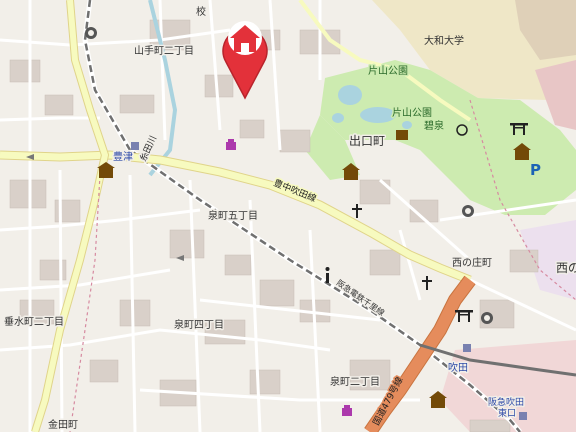 This screenshot has width=576, height=432. Describe the element at coordinates (327, 275) in the screenshot. I see `info-icon` at that location.